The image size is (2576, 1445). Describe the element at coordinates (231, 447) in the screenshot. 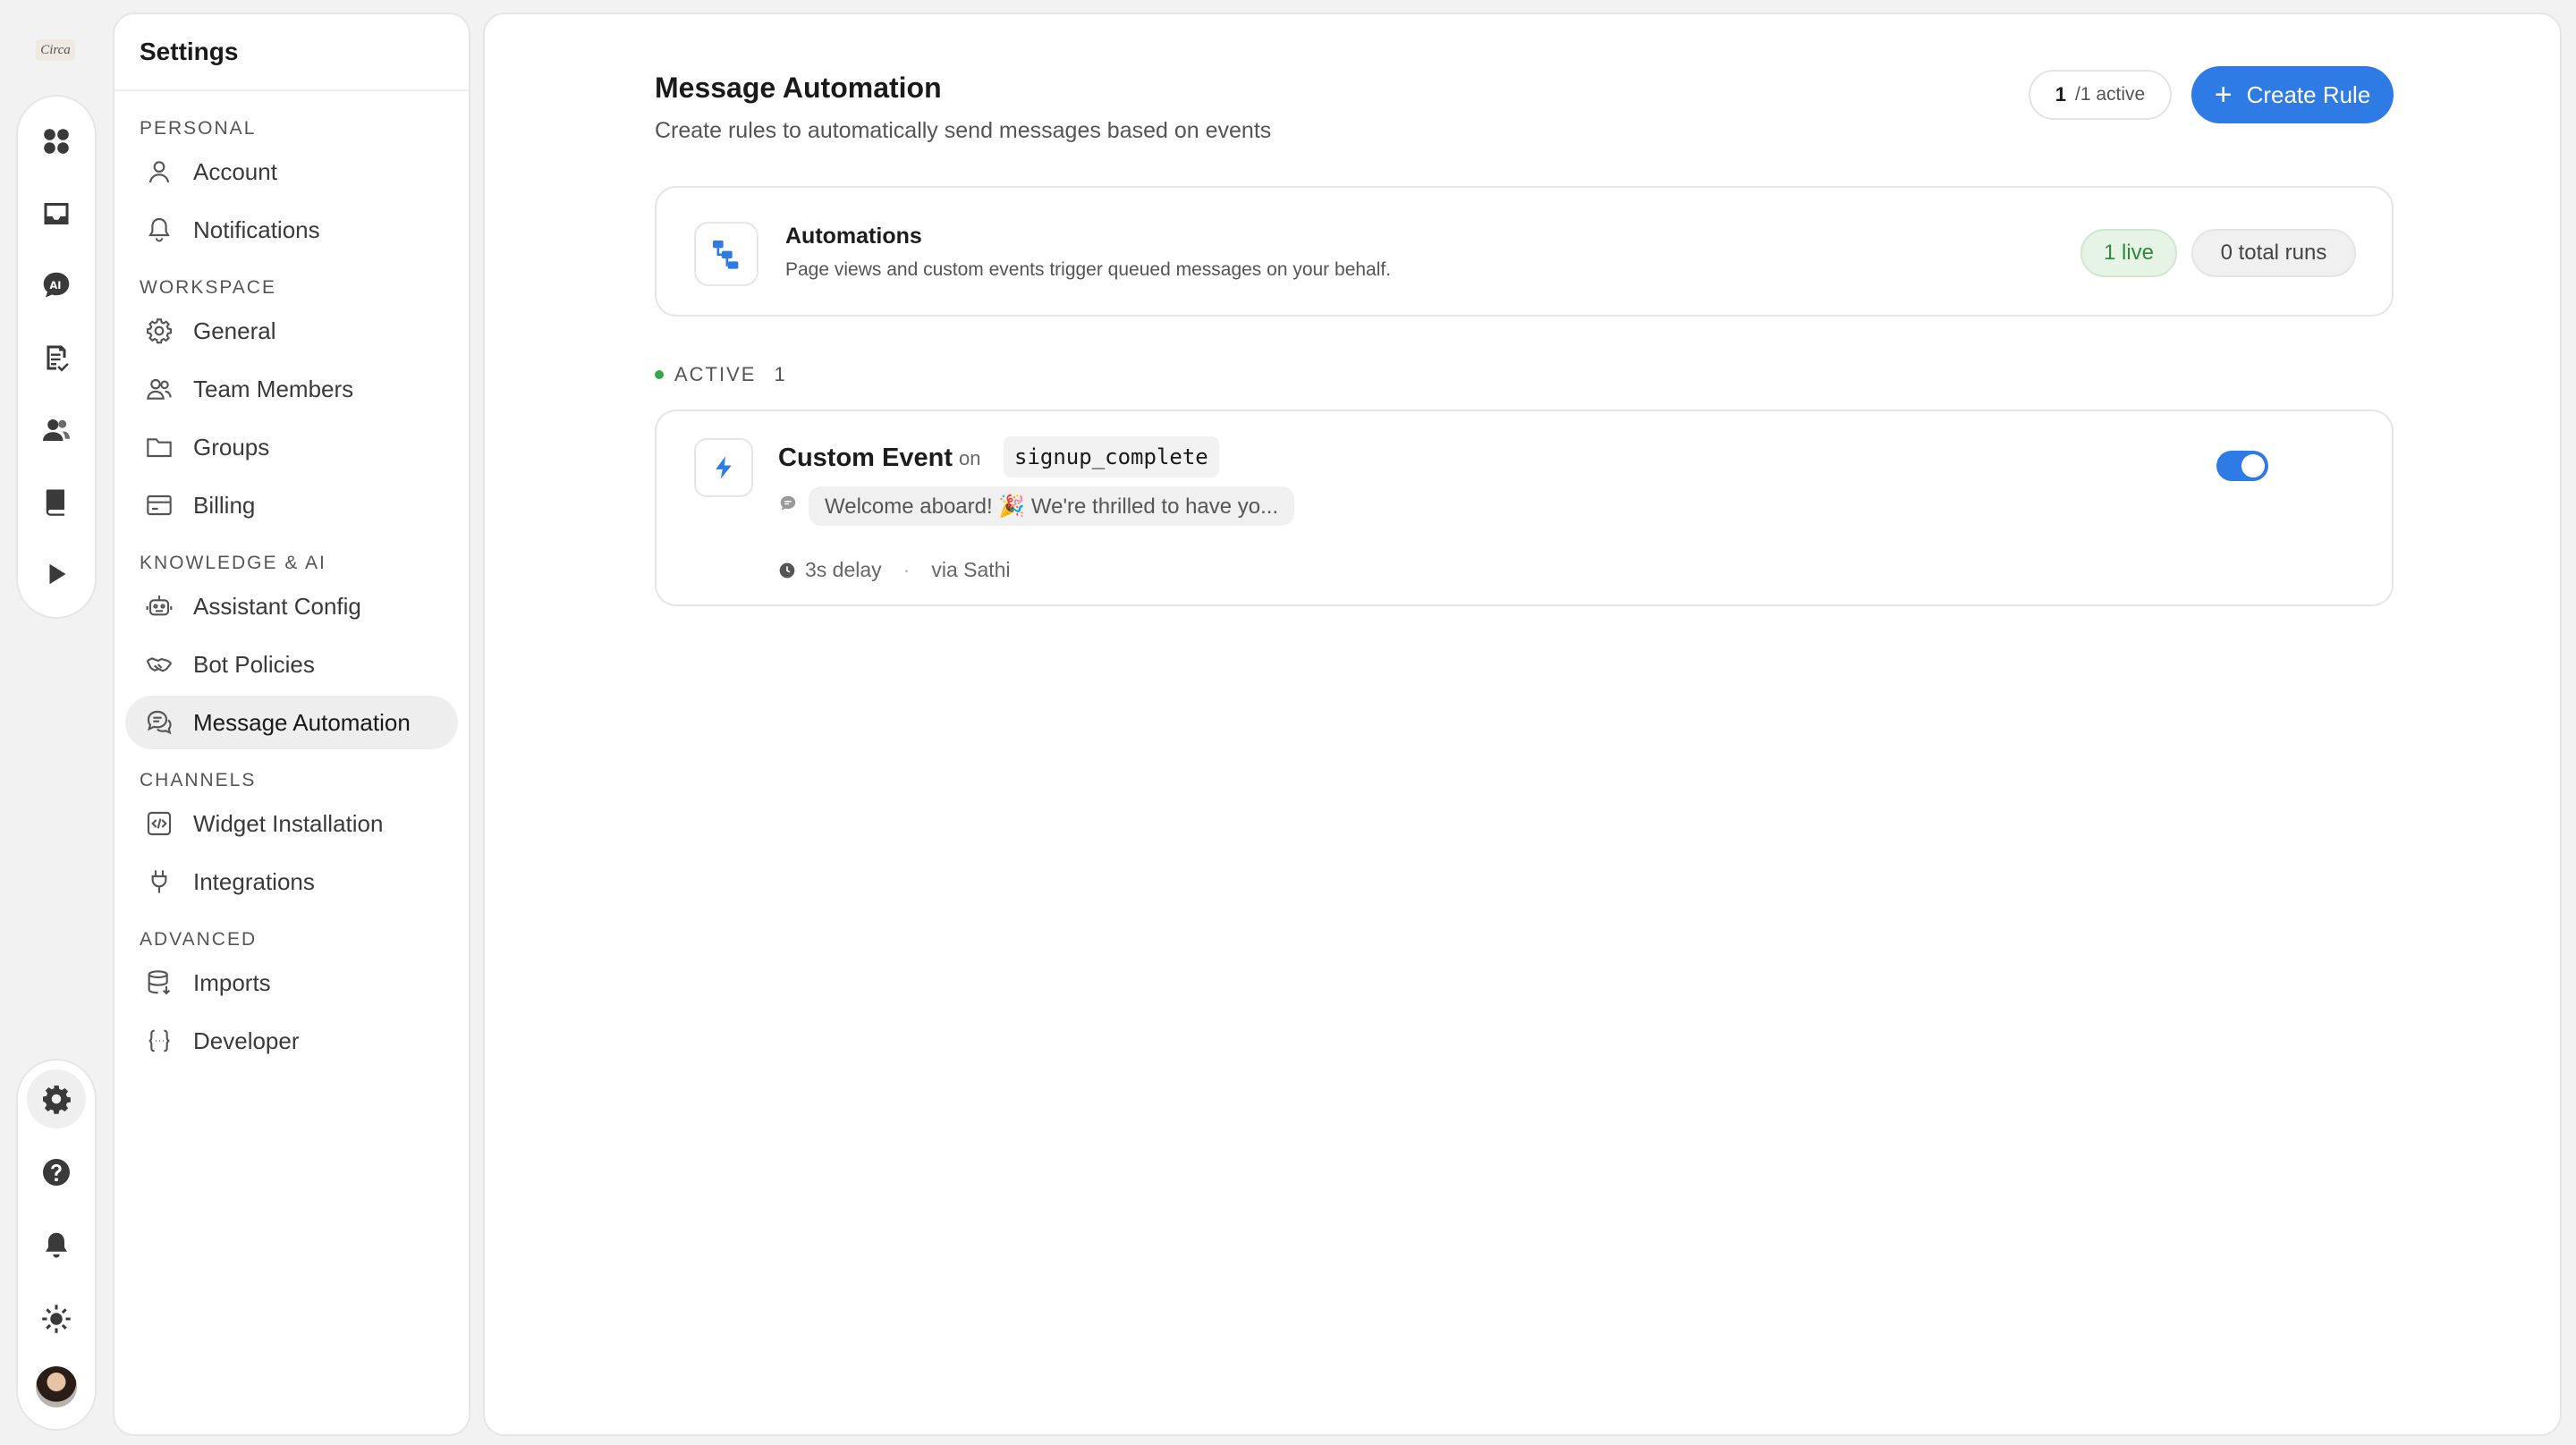

I see `nav-item-label: Groups` at that location.